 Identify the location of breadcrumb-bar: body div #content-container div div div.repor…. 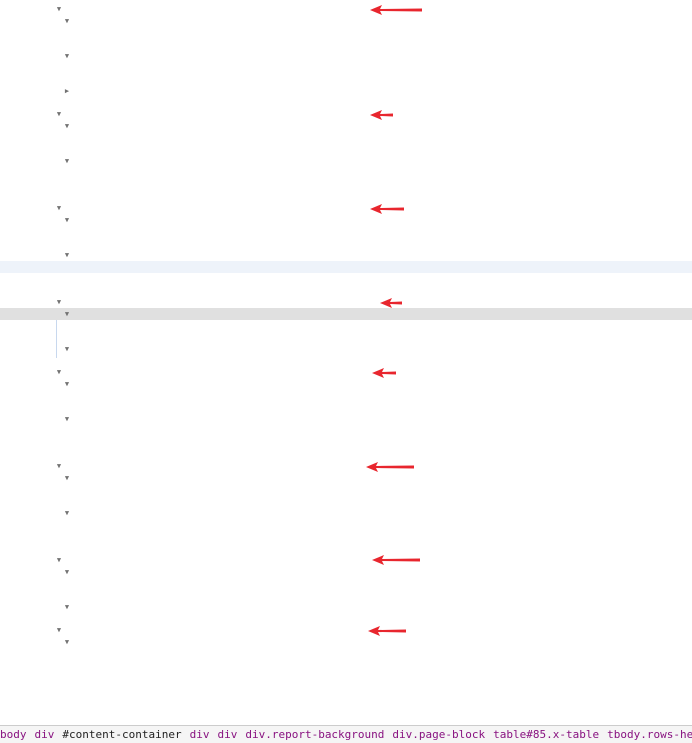
(346, 734).